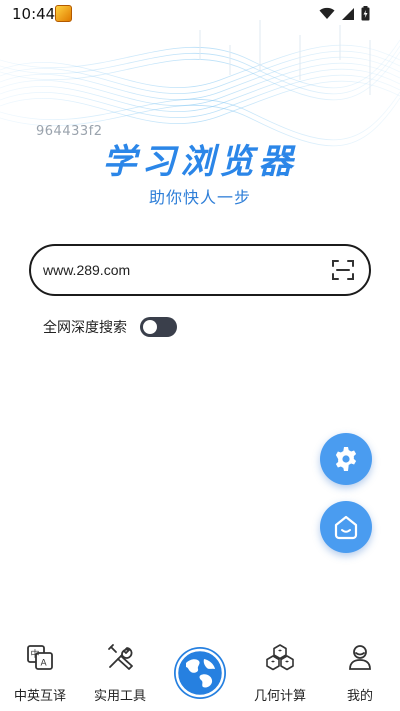 This screenshot has width=400, height=711. Describe the element at coordinates (348, 13) in the screenshot. I see `signal-icon` at that location.